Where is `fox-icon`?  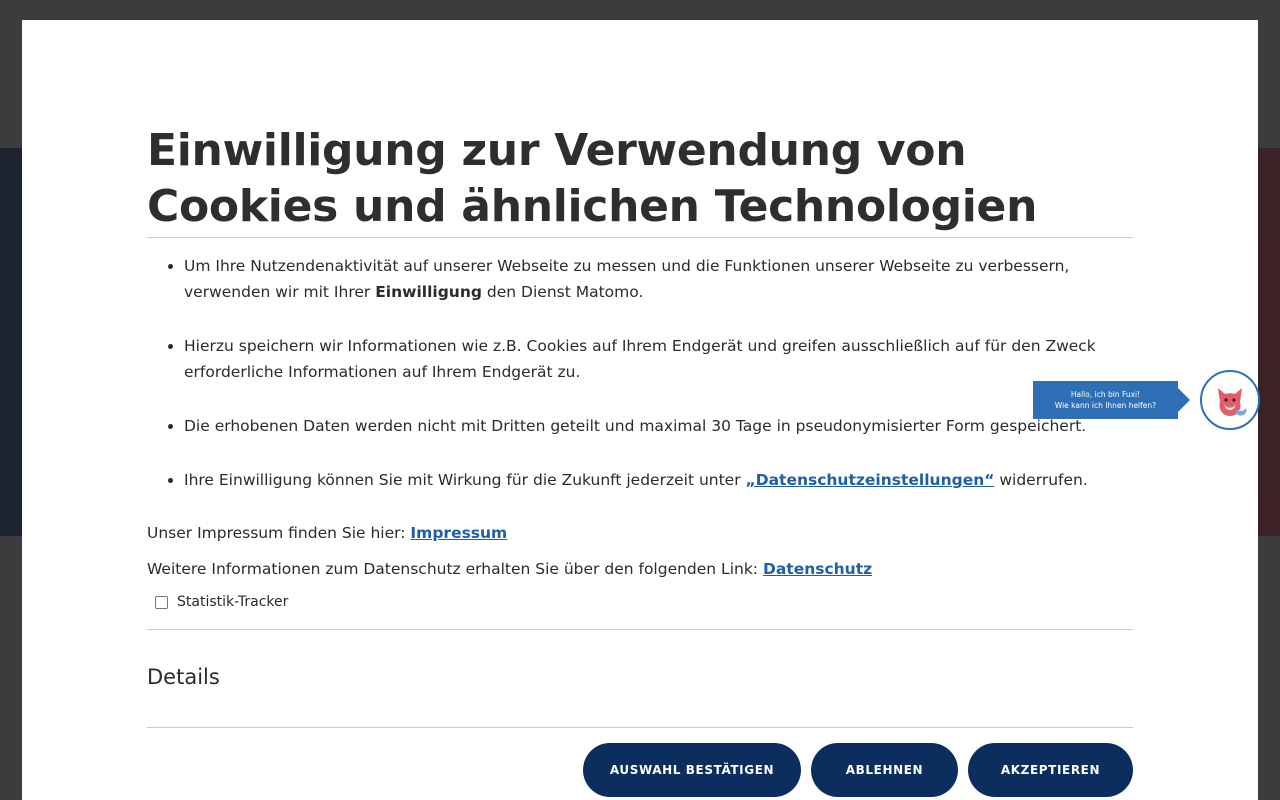 fox-icon is located at coordinates (1232, 402).